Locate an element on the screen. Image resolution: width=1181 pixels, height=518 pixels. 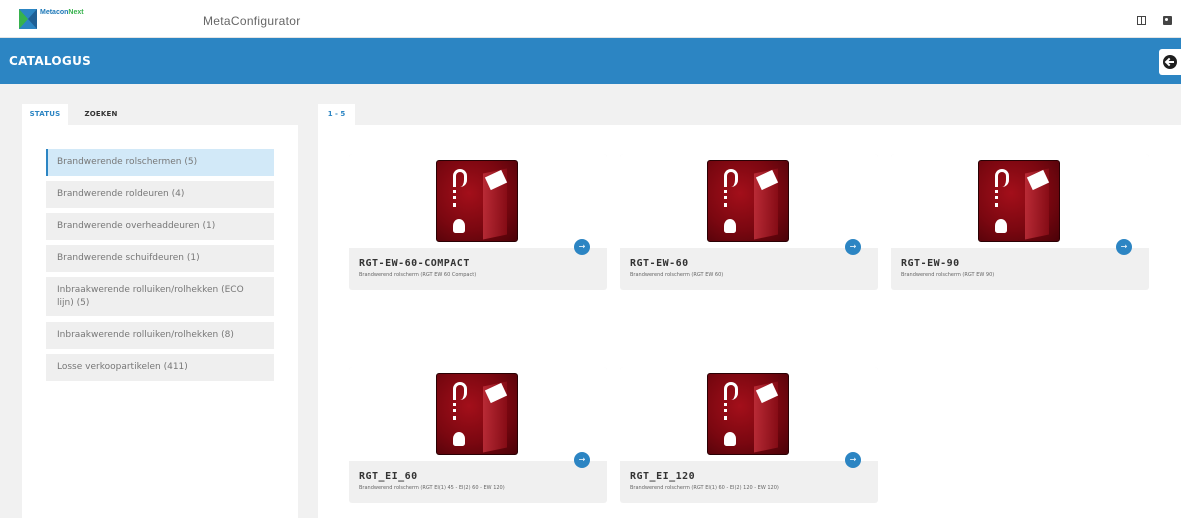
category-item-brandwerende-schuifdeuren: Brandwerende schuifdeuren (1) is located at coordinates (160, 258).